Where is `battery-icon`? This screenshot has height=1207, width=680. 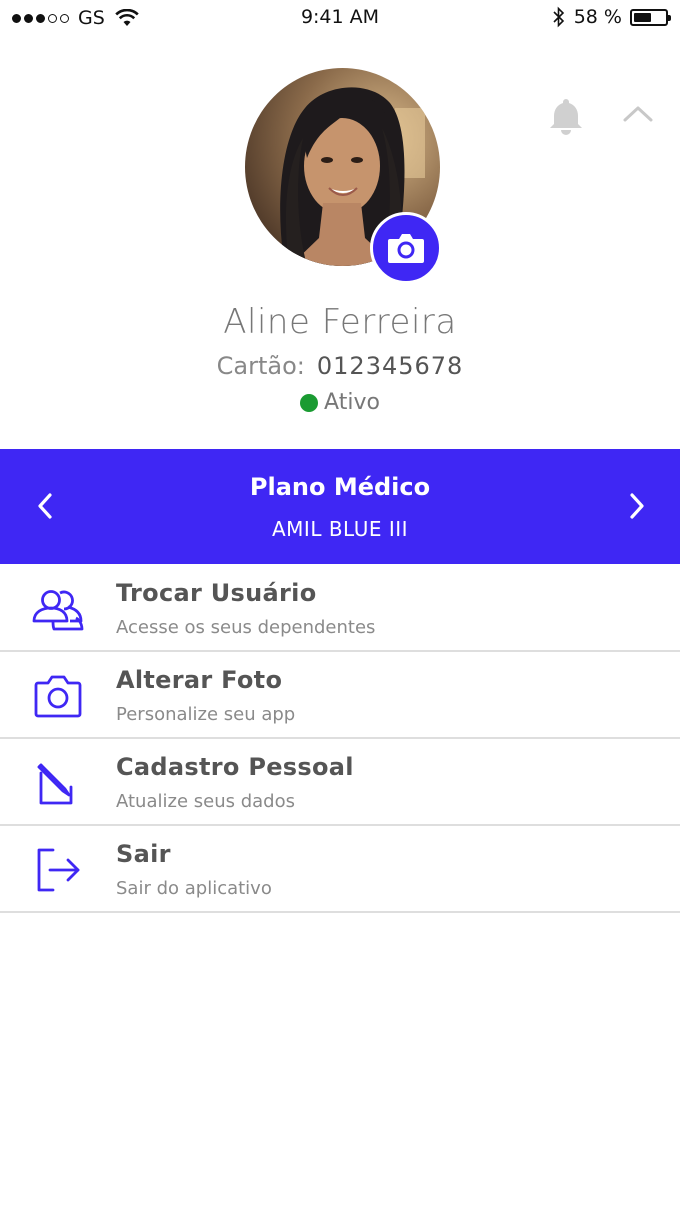
battery-icon is located at coordinates (650, 17).